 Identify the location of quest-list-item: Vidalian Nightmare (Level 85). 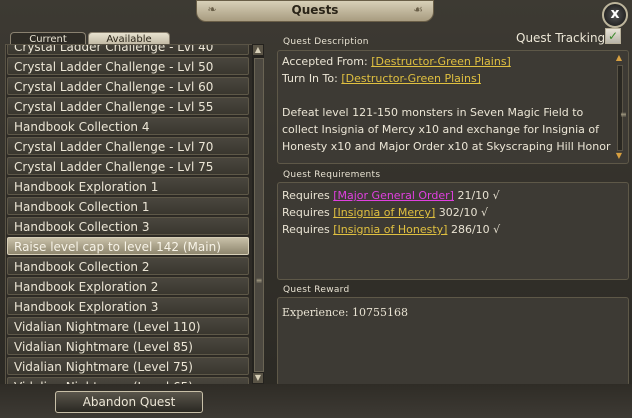
(128, 346).